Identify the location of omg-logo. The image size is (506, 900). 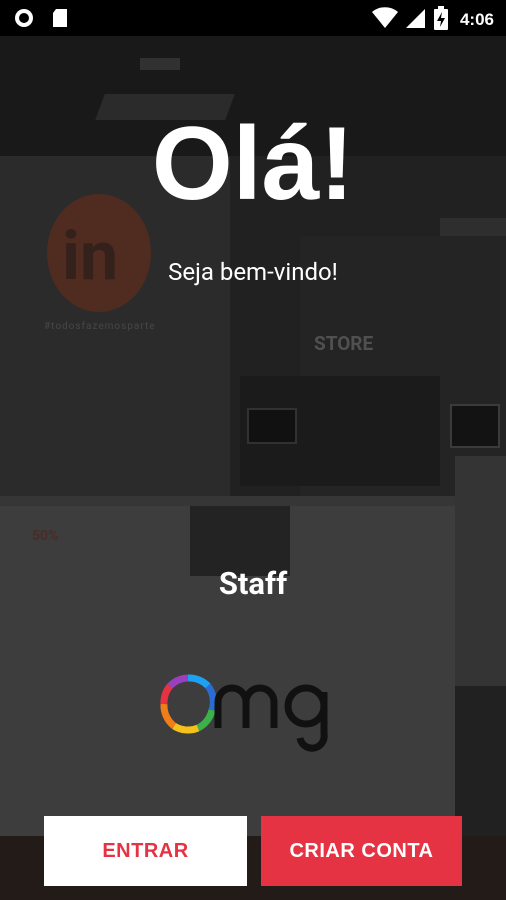
(255, 712).